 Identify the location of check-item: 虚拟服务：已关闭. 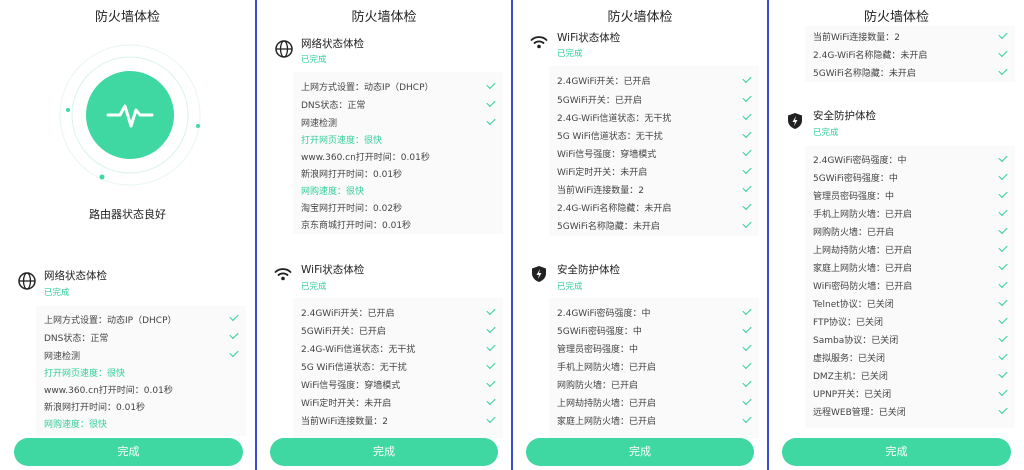
(849, 359).